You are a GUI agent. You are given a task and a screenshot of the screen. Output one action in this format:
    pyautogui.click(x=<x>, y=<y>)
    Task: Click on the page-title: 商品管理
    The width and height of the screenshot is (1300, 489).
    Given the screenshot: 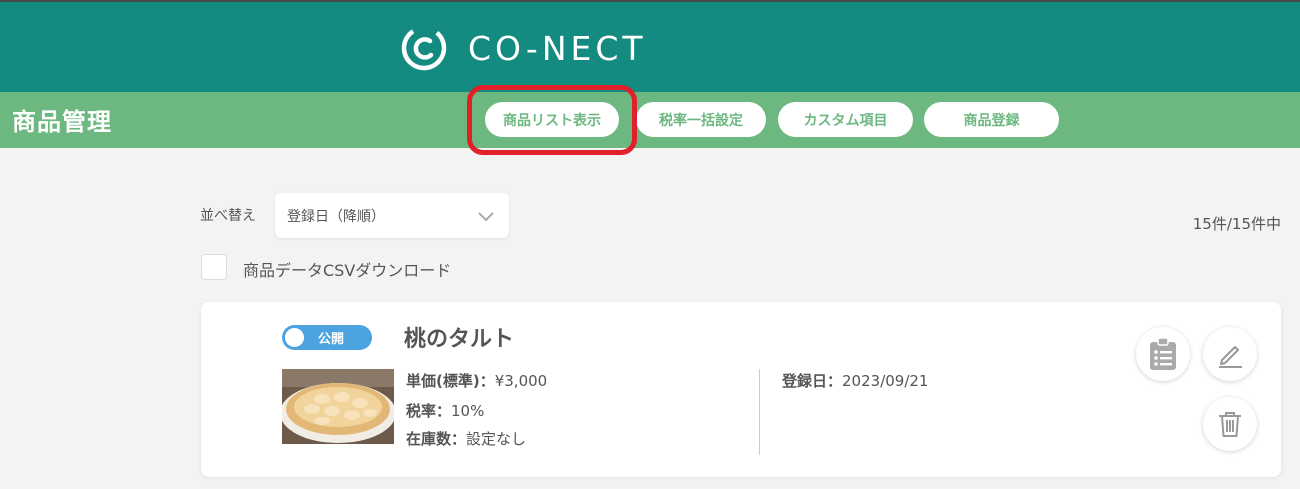 What is the action you would take?
    pyautogui.click(x=62, y=122)
    